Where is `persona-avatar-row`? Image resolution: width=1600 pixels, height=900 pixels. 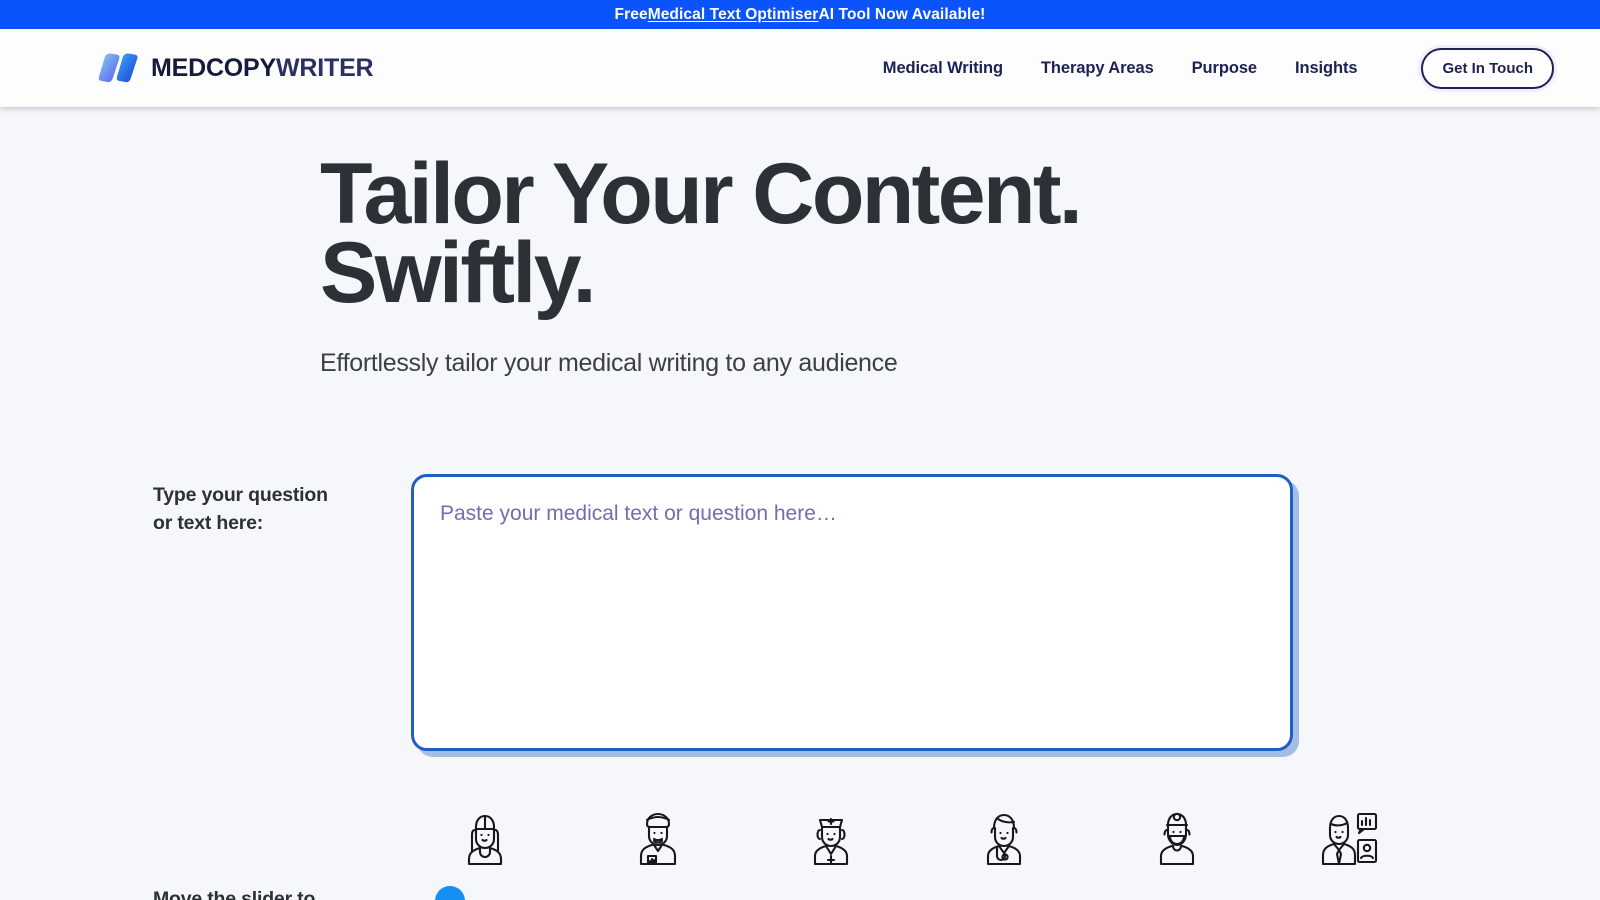 persona-avatar-row is located at coordinates (800, 839).